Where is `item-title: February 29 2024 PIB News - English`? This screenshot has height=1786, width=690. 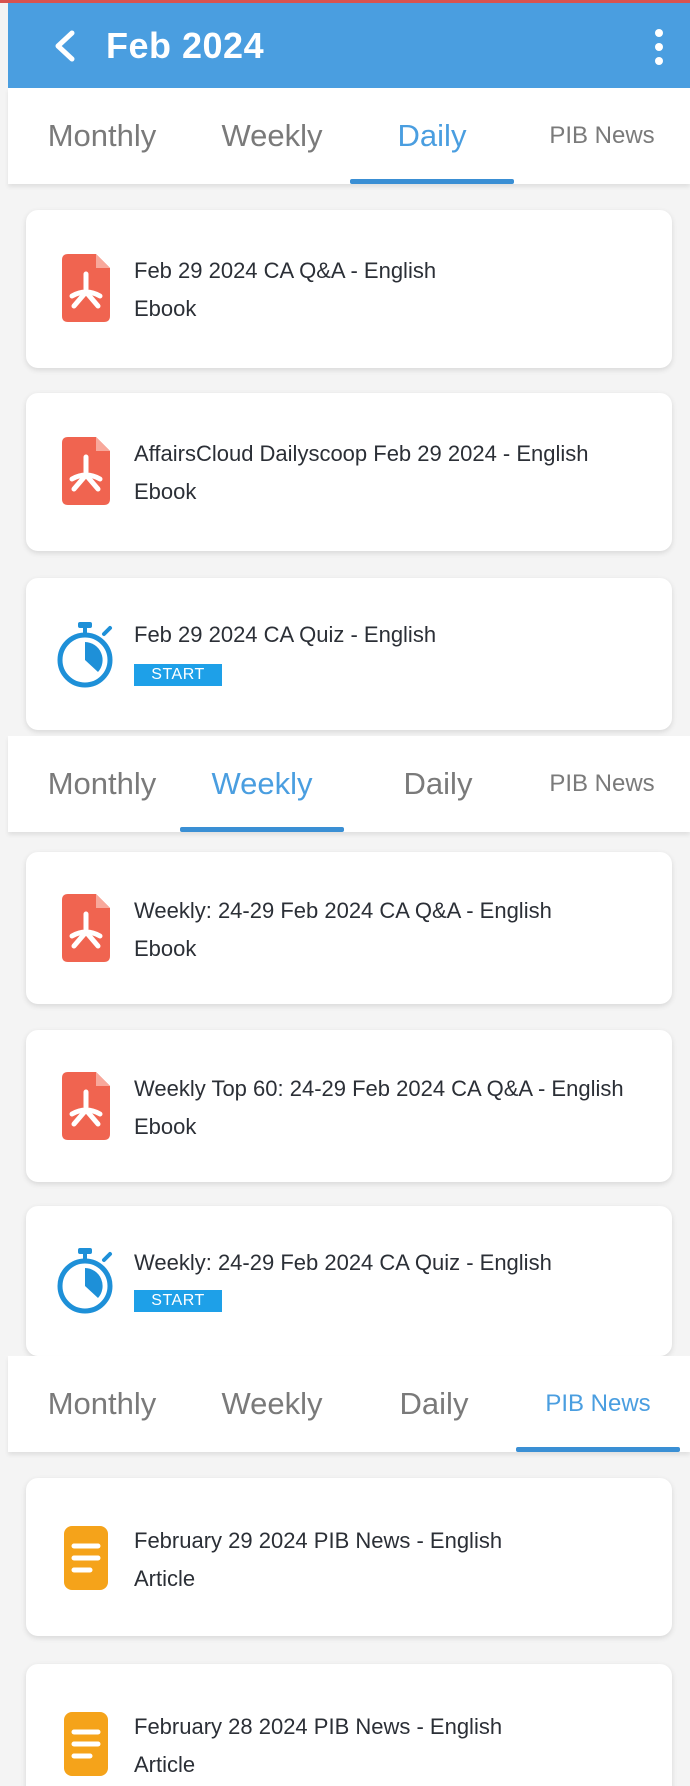 item-title: February 29 2024 PIB News - English is located at coordinates (318, 1540).